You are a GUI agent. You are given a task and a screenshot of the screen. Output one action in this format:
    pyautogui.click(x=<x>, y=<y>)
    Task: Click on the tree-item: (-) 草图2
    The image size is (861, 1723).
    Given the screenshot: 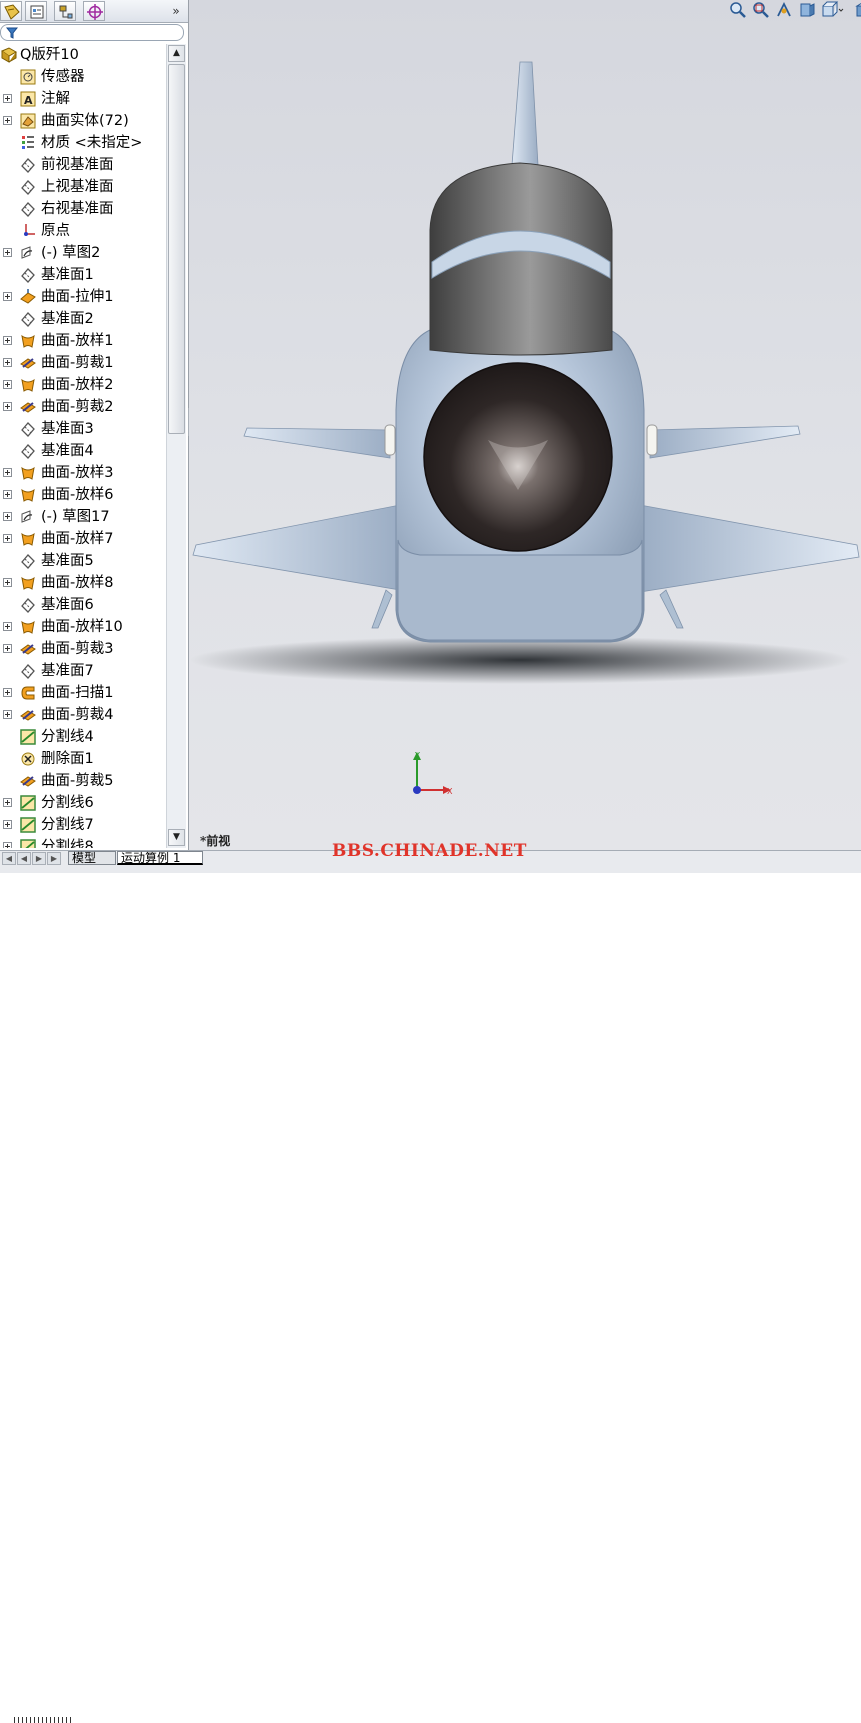 What is the action you would take?
    pyautogui.click(x=83, y=253)
    